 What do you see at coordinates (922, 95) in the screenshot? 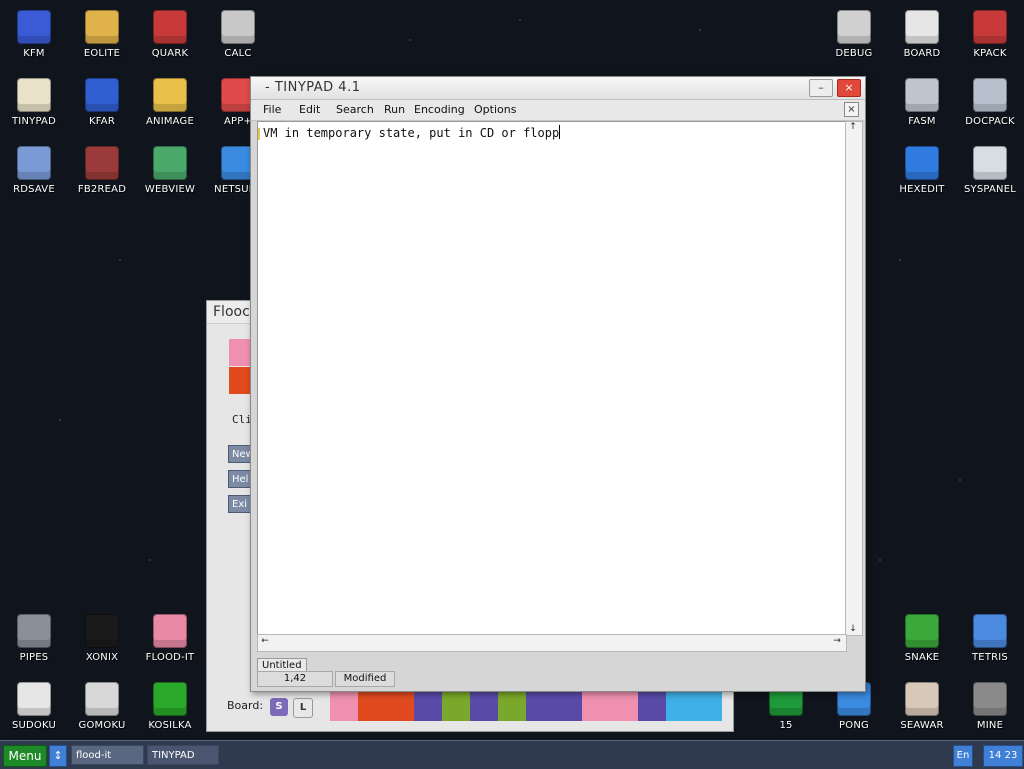
I see `anvil-icon` at bounding box center [922, 95].